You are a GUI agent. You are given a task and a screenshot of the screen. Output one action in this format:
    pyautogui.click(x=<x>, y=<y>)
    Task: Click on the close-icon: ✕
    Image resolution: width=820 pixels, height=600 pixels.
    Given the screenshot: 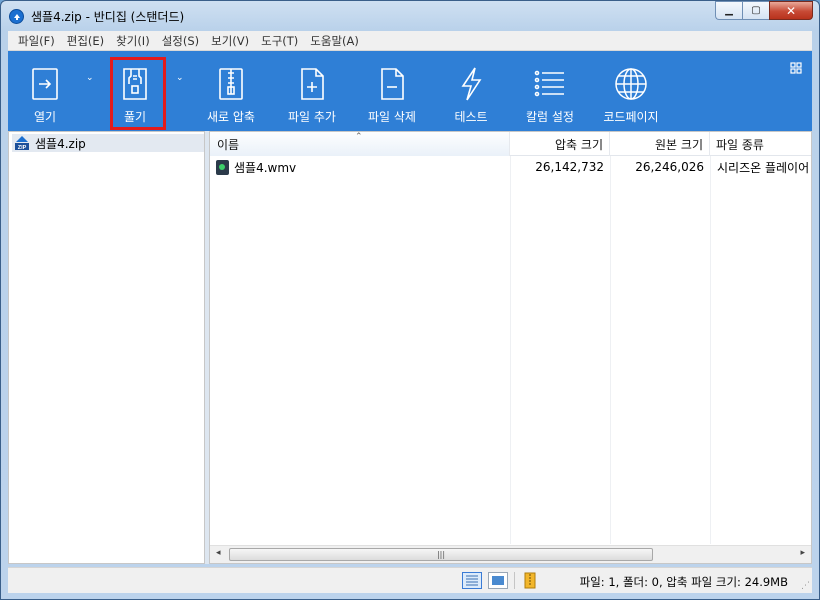 What is the action you would take?
    pyautogui.click(x=791, y=10)
    